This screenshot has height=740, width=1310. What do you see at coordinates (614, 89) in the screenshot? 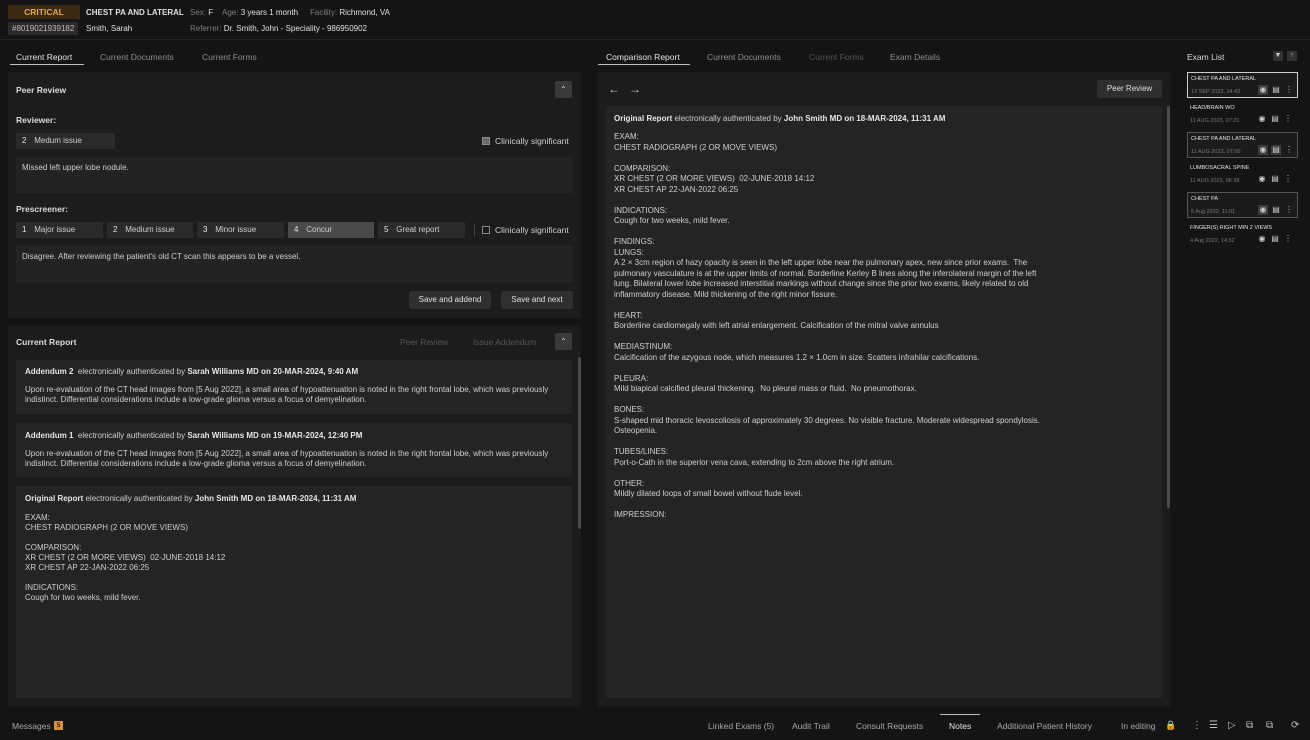
I see `arrow-left-icon: ←` at bounding box center [614, 89].